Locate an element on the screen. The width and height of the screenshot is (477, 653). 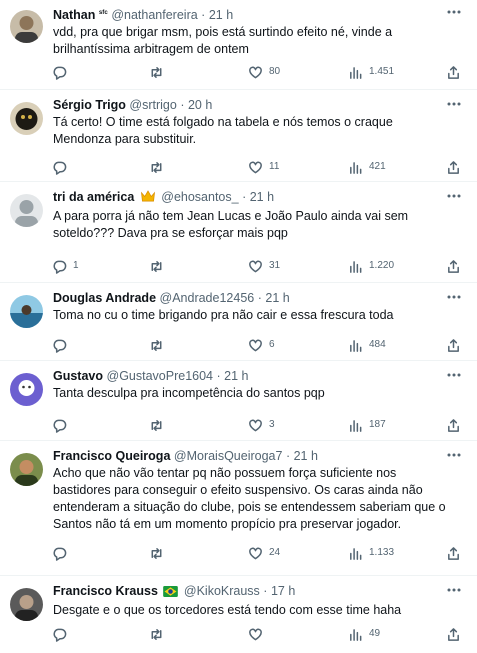
views-button: 1.451 is located at coordinates (371, 72).